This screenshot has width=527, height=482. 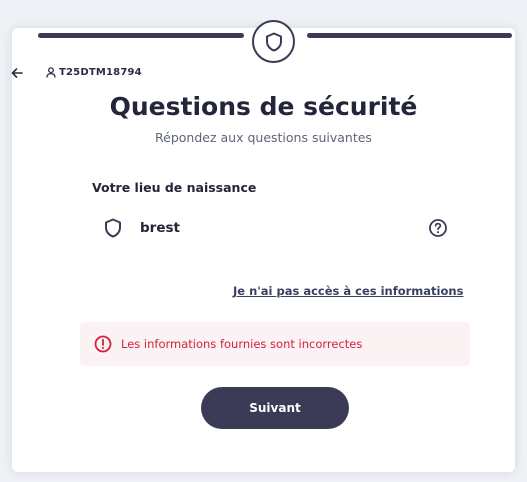 I want to click on security-badge, so click(x=273, y=41).